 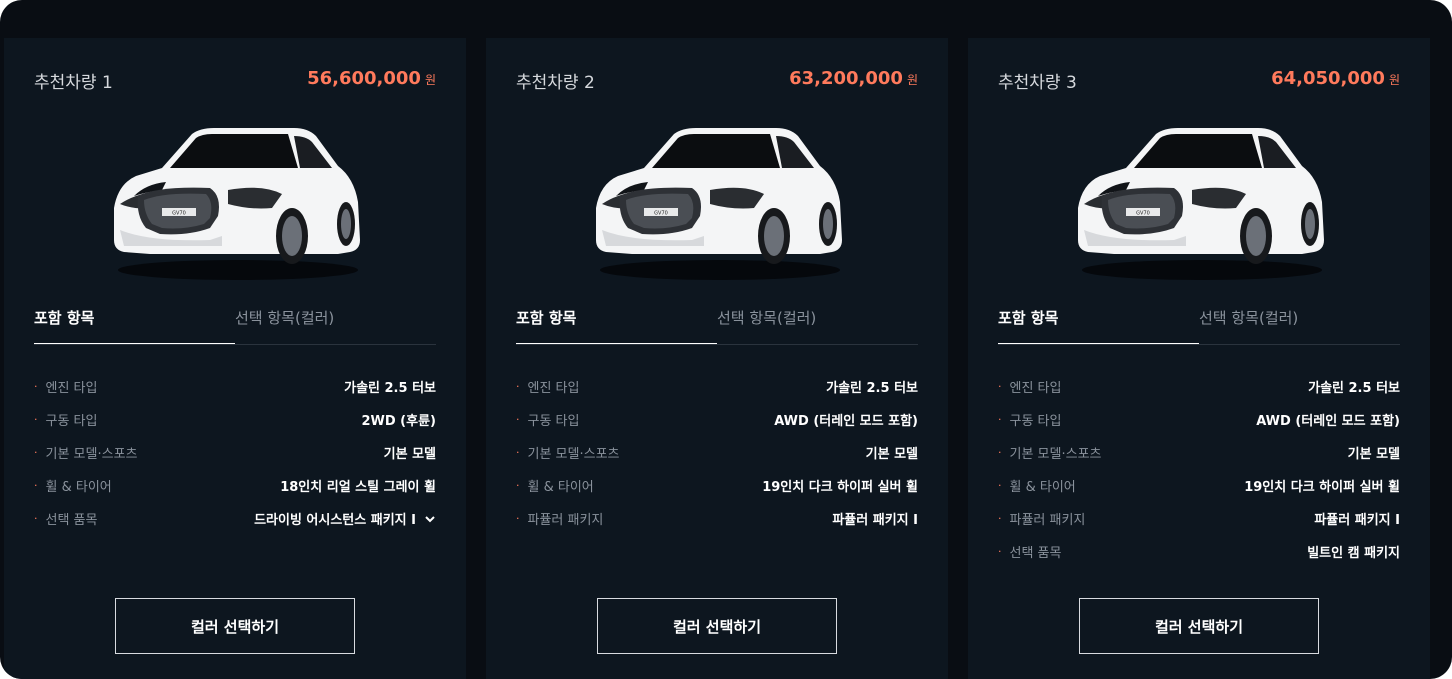 What do you see at coordinates (235, 518) in the screenshot?
I see `spec-row-dropdown: · 선택 품목 드라이빙 어시스턴스 패키지 I` at bounding box center [235, 518].